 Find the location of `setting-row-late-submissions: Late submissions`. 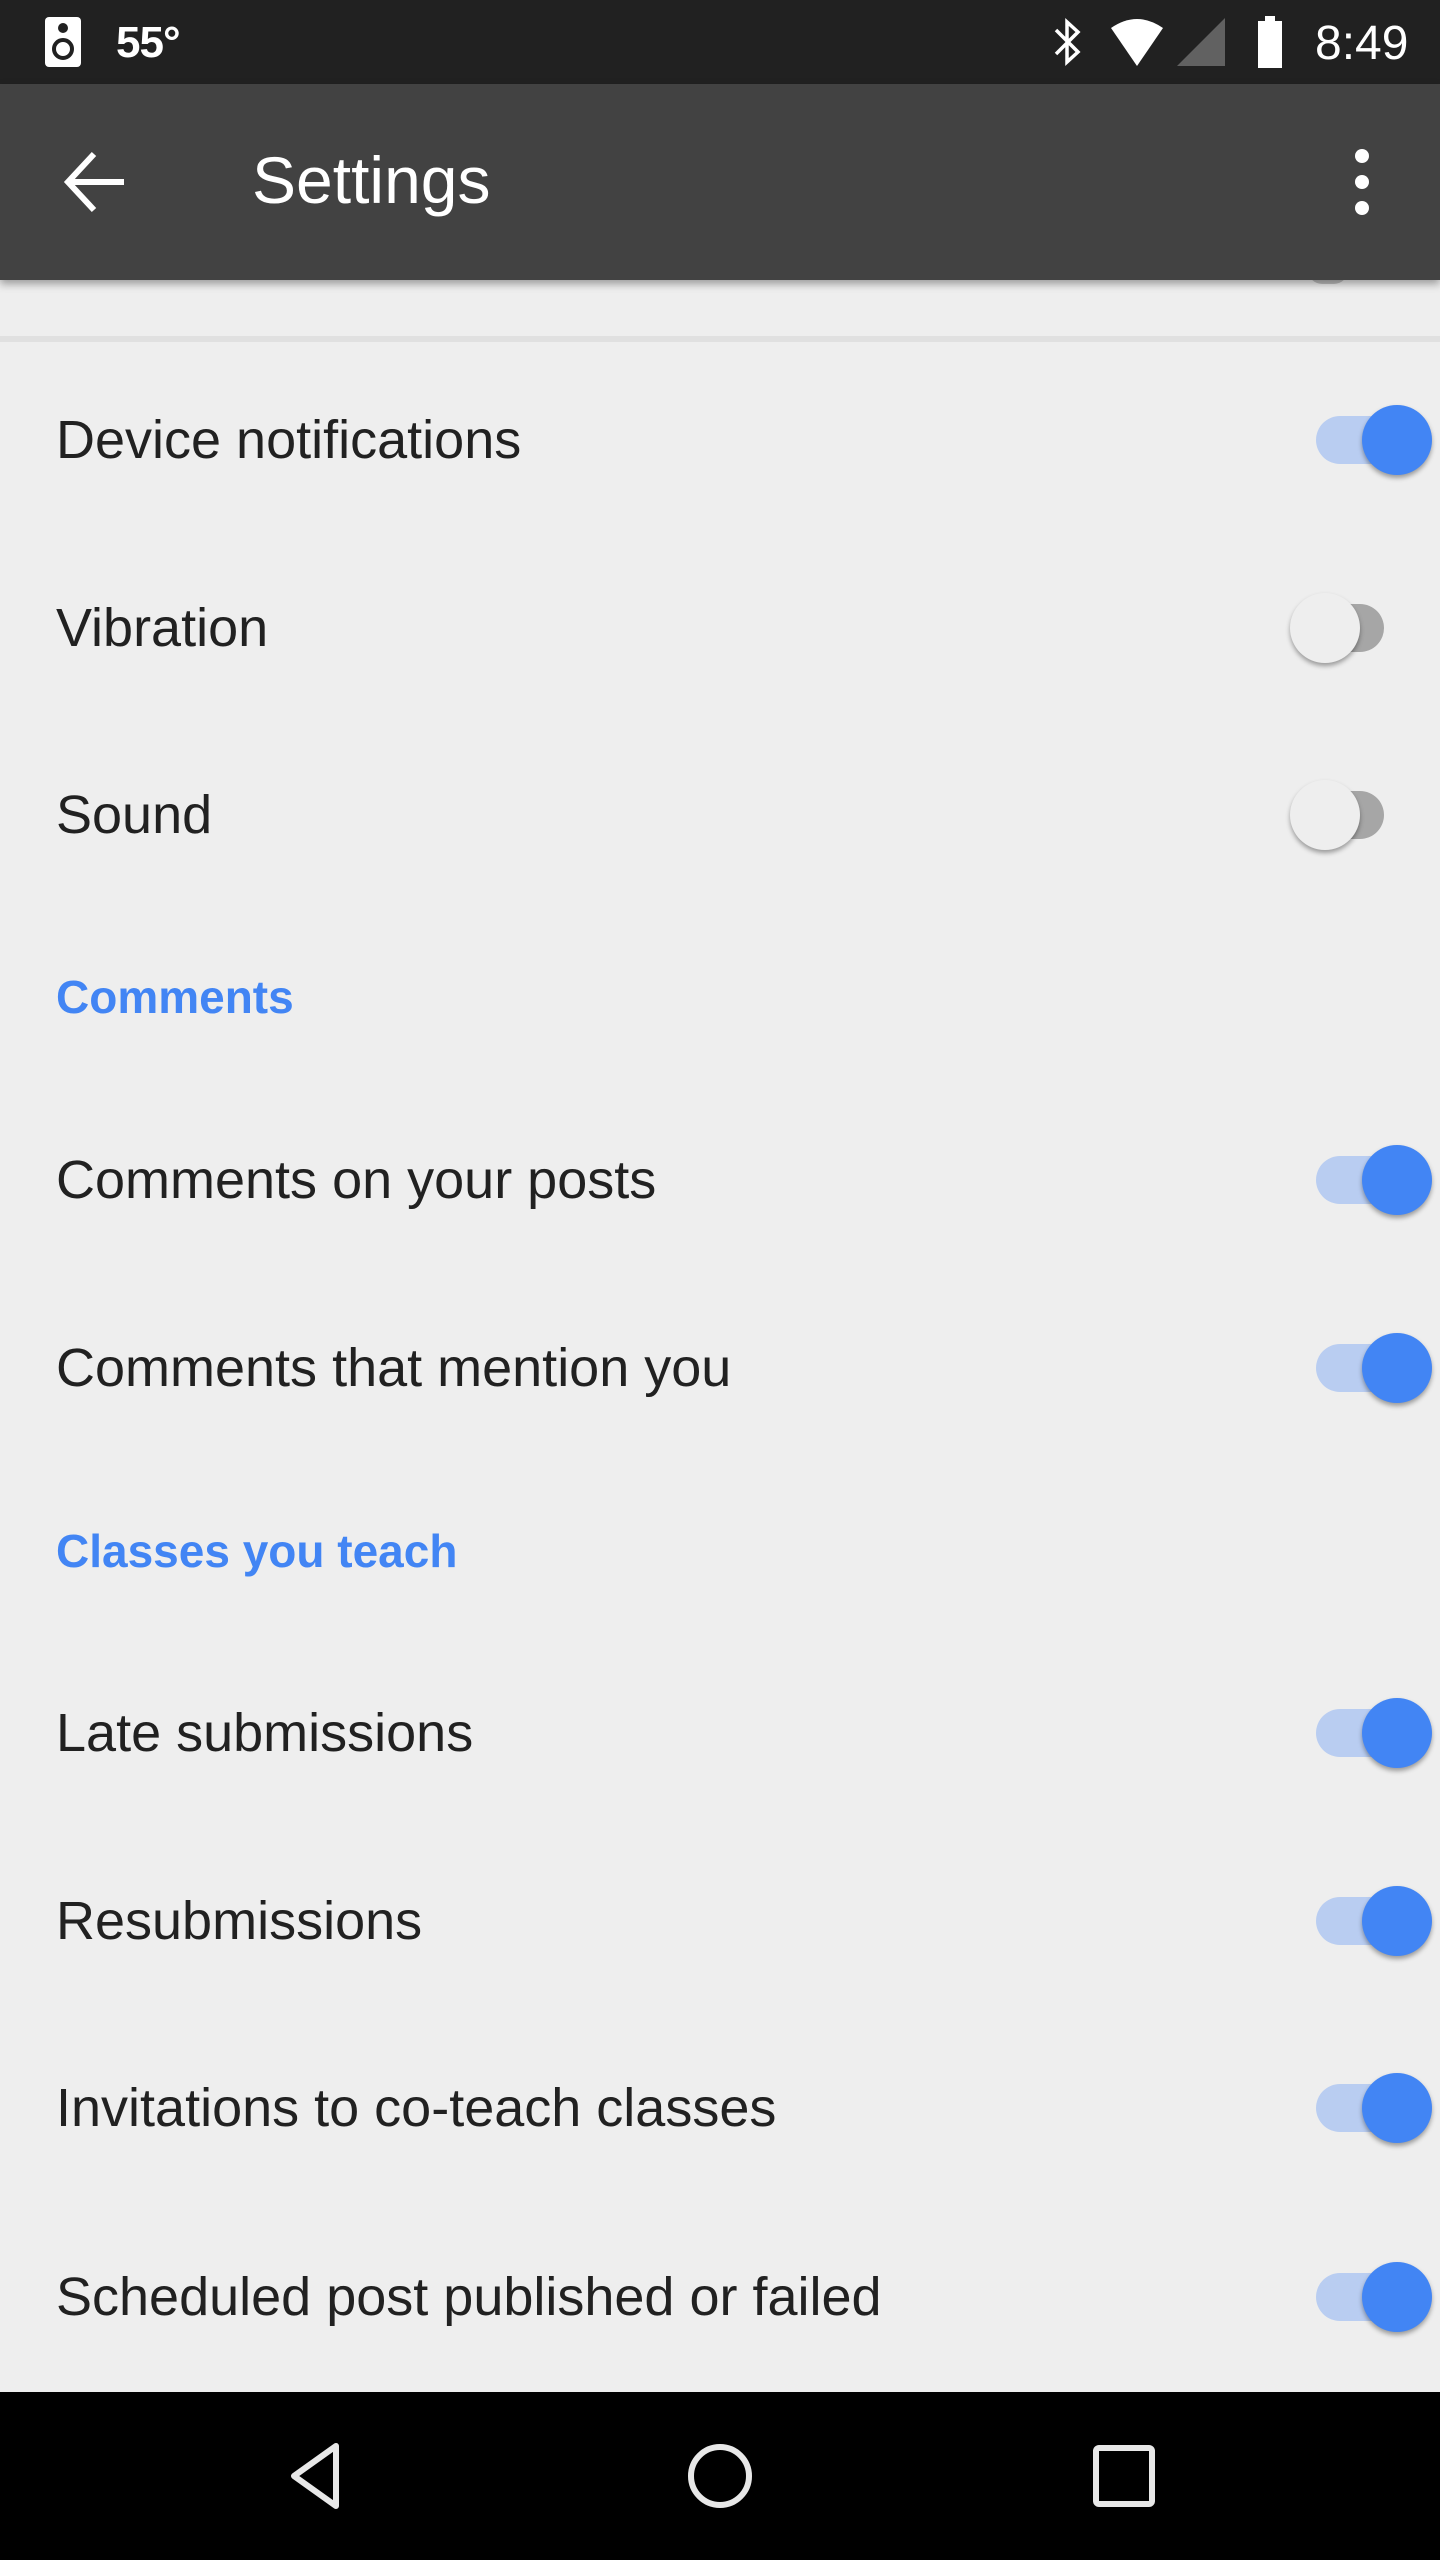

setting-row-late-submissions: Late submissions is located at coordinates (720, 1733).